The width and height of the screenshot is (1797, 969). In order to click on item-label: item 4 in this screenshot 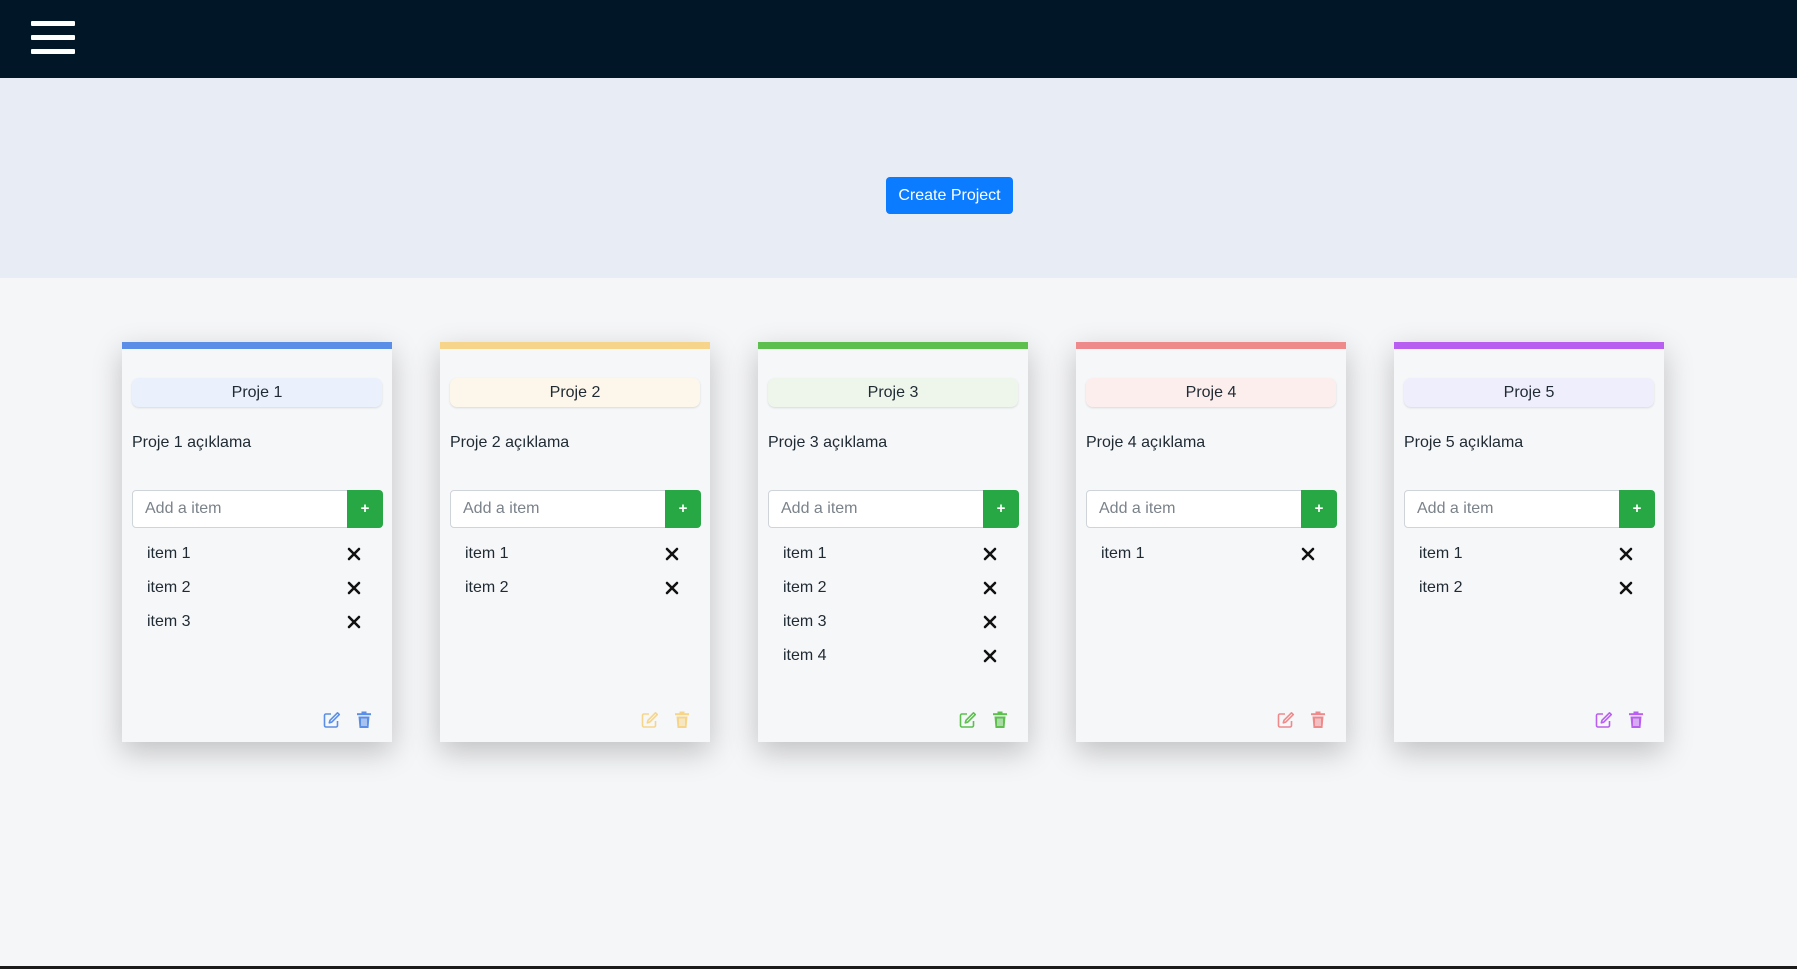, I will do `click(805, 655)`.